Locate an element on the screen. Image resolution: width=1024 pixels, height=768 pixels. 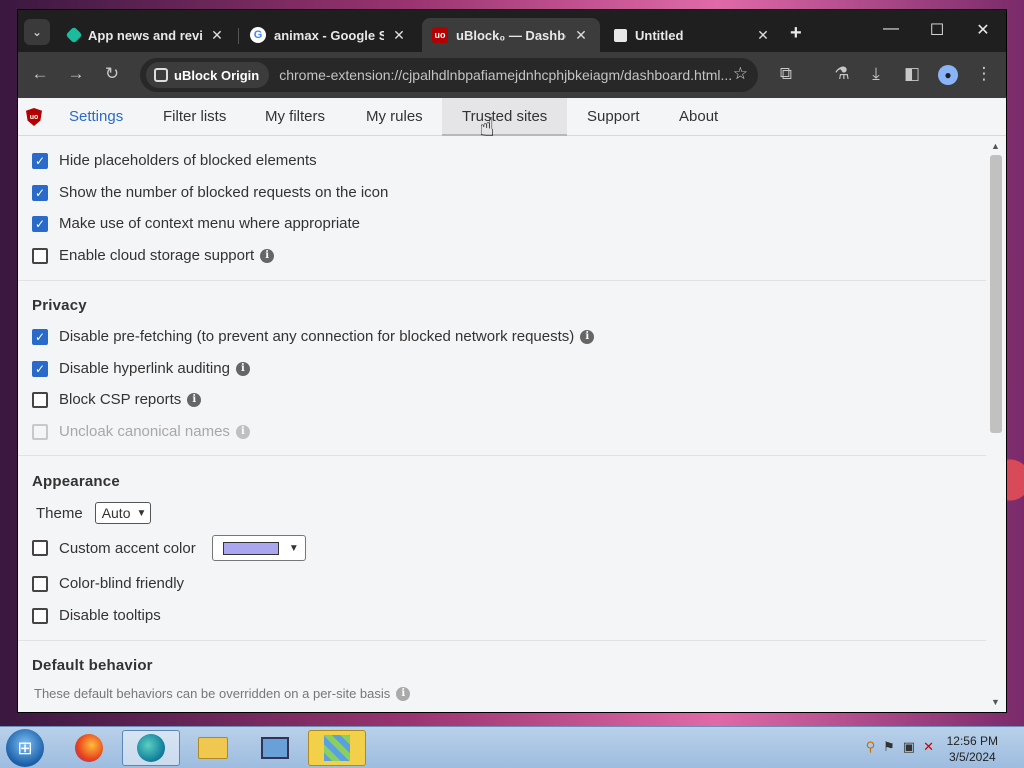
setting-hide-placeholders: ✓ Hide placeholders of blocked elements is located at coordinates (174, 160).